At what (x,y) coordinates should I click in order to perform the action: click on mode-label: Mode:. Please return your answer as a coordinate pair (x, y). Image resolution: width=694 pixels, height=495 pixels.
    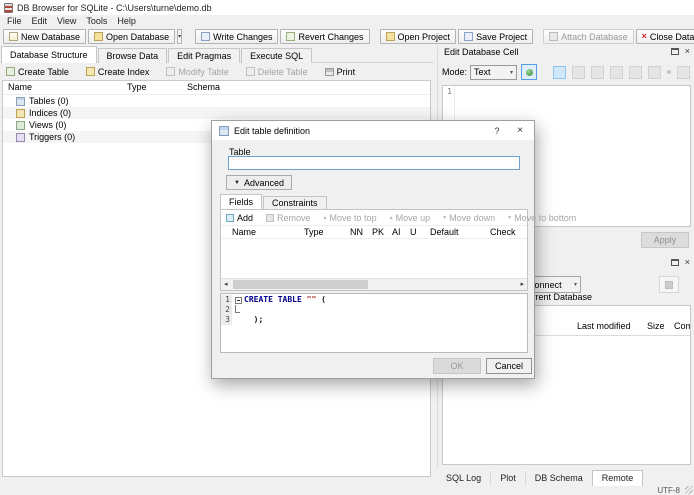
    Looking at the image, I should click on (455, 72).